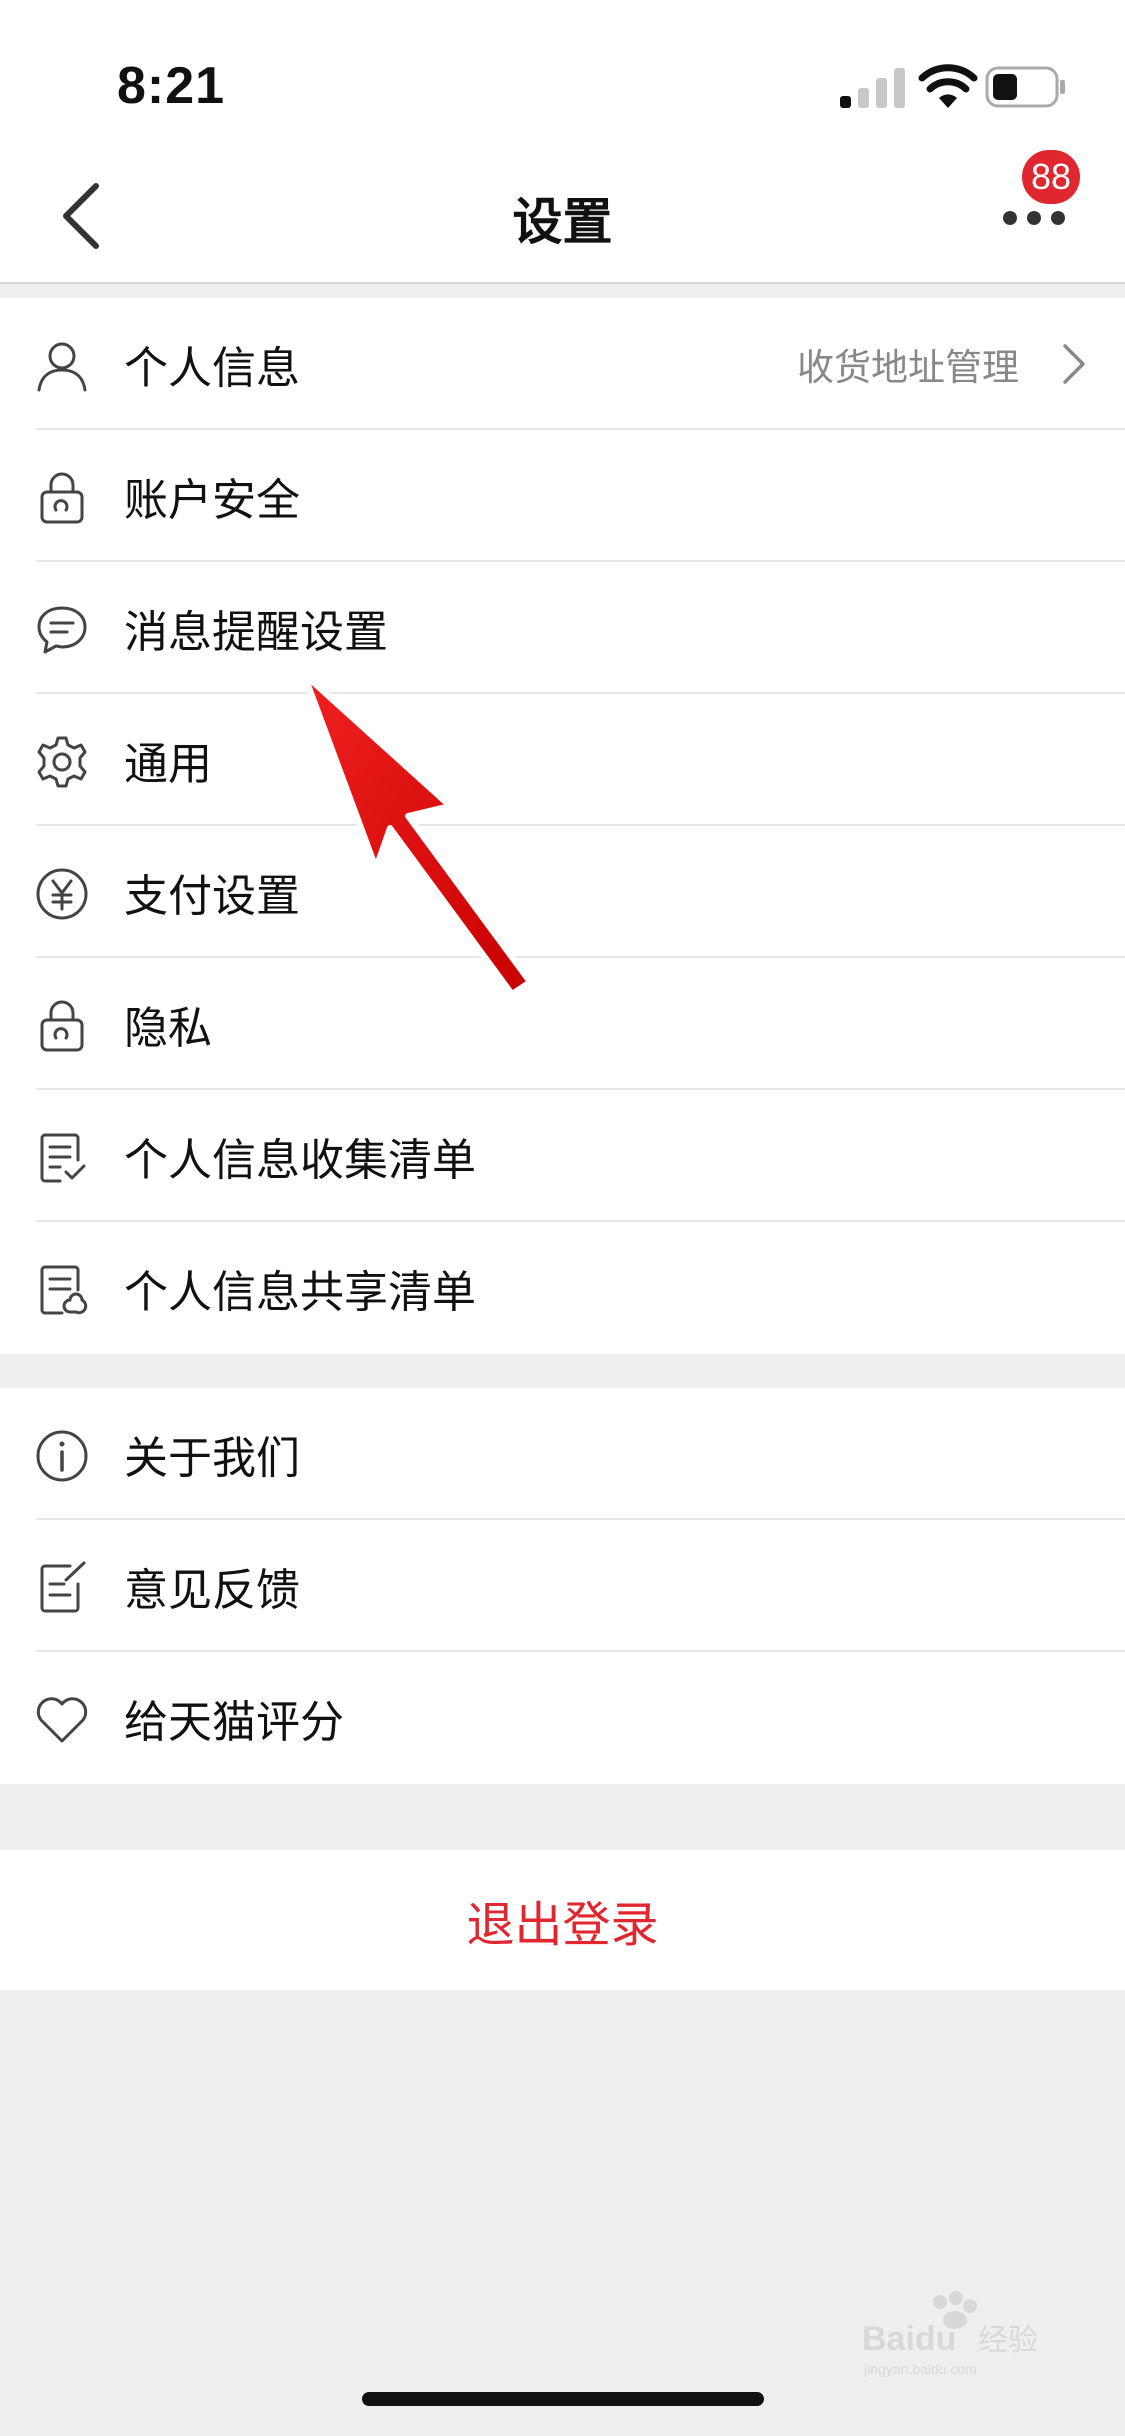 The image size is (1125, 2436). I want to click on chat-bubble-icon, so click(62, 630).